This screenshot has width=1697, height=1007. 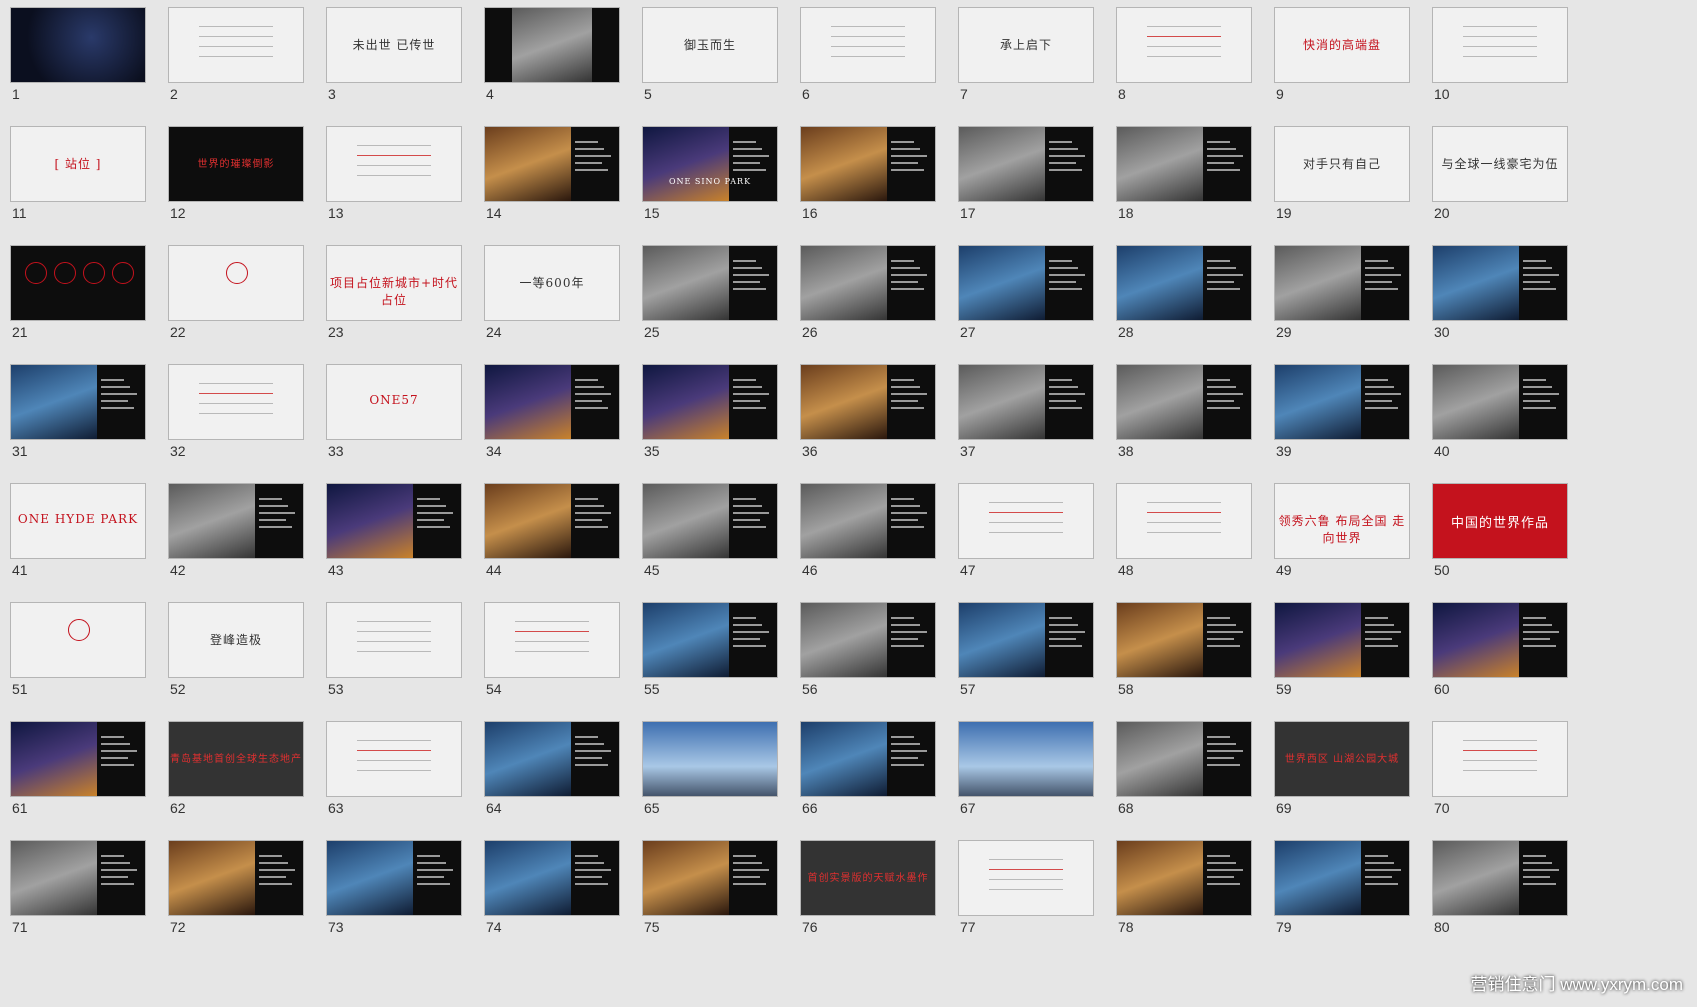 I want to click on slide-thumbnail-70: 70, so click(x=1500, y=781).